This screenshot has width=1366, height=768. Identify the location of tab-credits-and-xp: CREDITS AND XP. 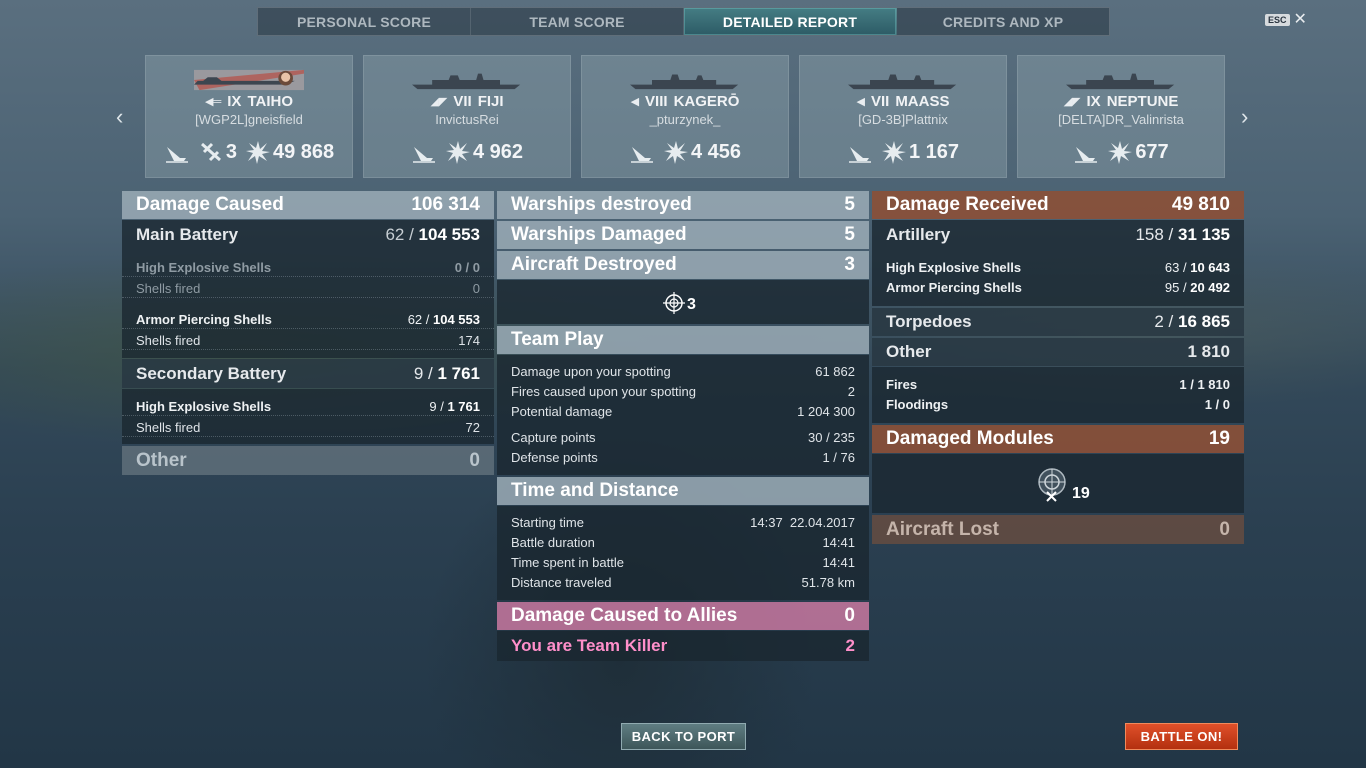
(1003, 21).